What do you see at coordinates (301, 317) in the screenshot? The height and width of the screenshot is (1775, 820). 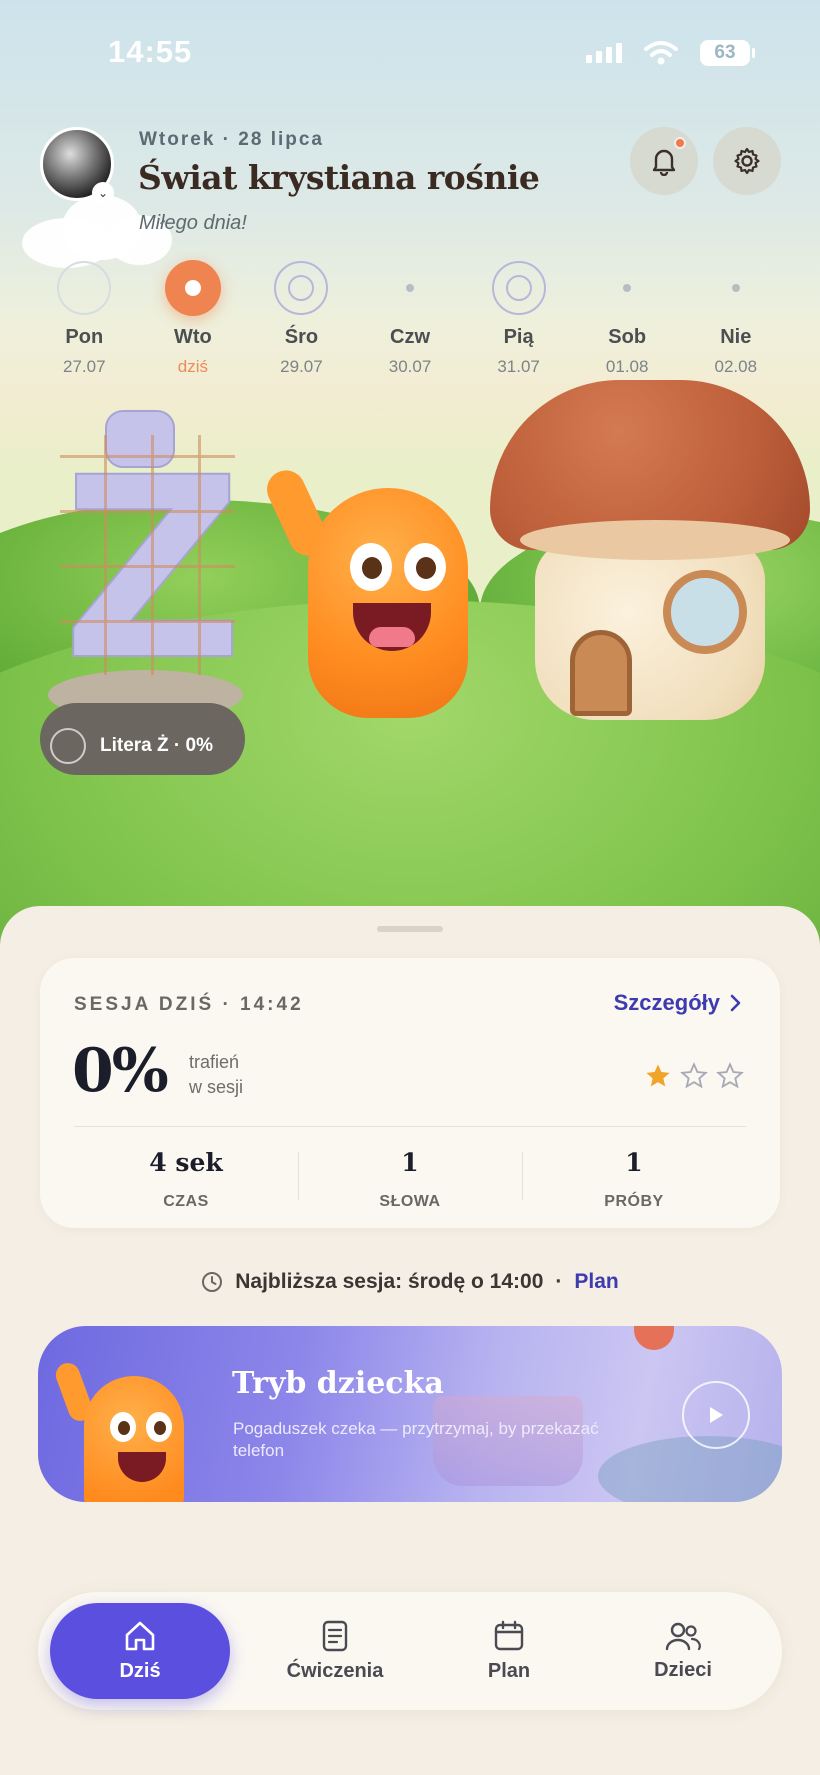 I see `day-wed: Śro 29.07` at bounding box center [301, 317].